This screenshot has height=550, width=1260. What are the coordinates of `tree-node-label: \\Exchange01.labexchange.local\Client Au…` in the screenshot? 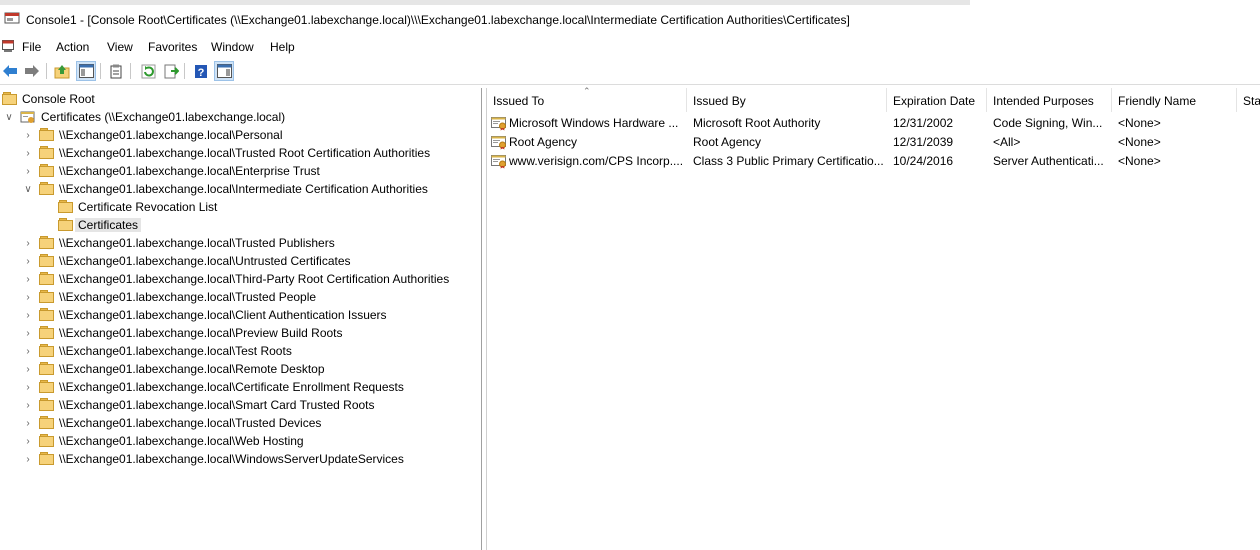 It's located at (223, 315).